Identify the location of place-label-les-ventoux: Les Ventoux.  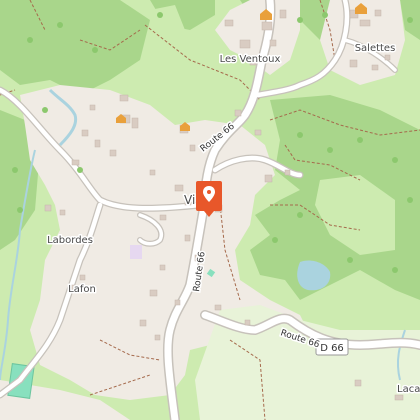
(250, 59).